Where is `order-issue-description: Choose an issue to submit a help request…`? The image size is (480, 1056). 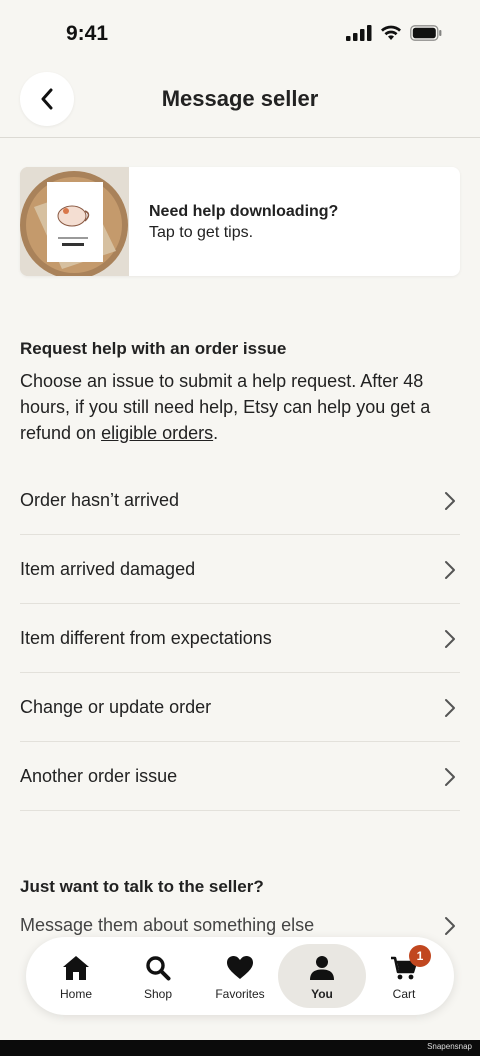 order-issue-description: Choose an issue to submit a help request… is located at coordinates (240, 407).